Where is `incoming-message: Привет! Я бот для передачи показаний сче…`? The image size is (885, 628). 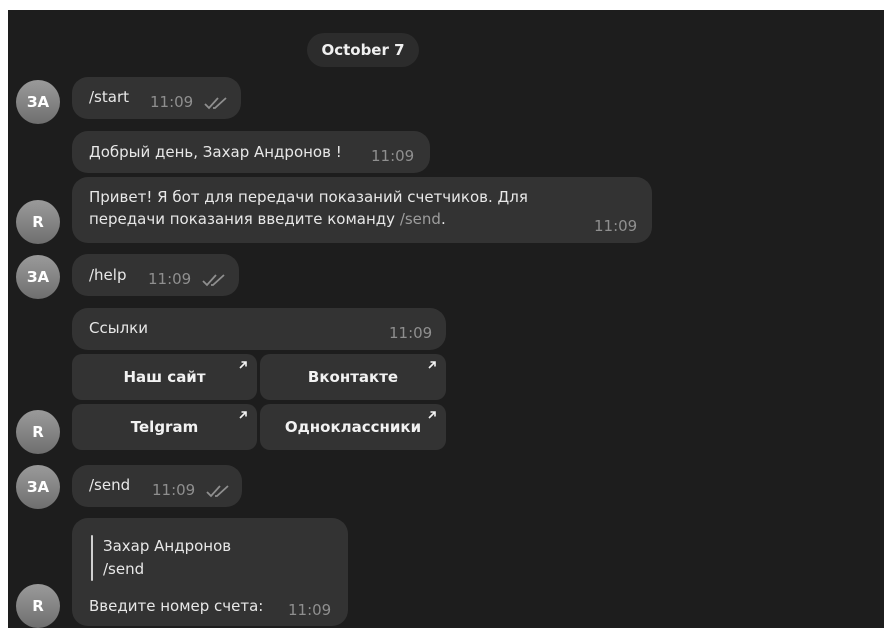
incoming-message: Привет! Я бот для передачи показаний сче… is located at coordinates (362, 210).